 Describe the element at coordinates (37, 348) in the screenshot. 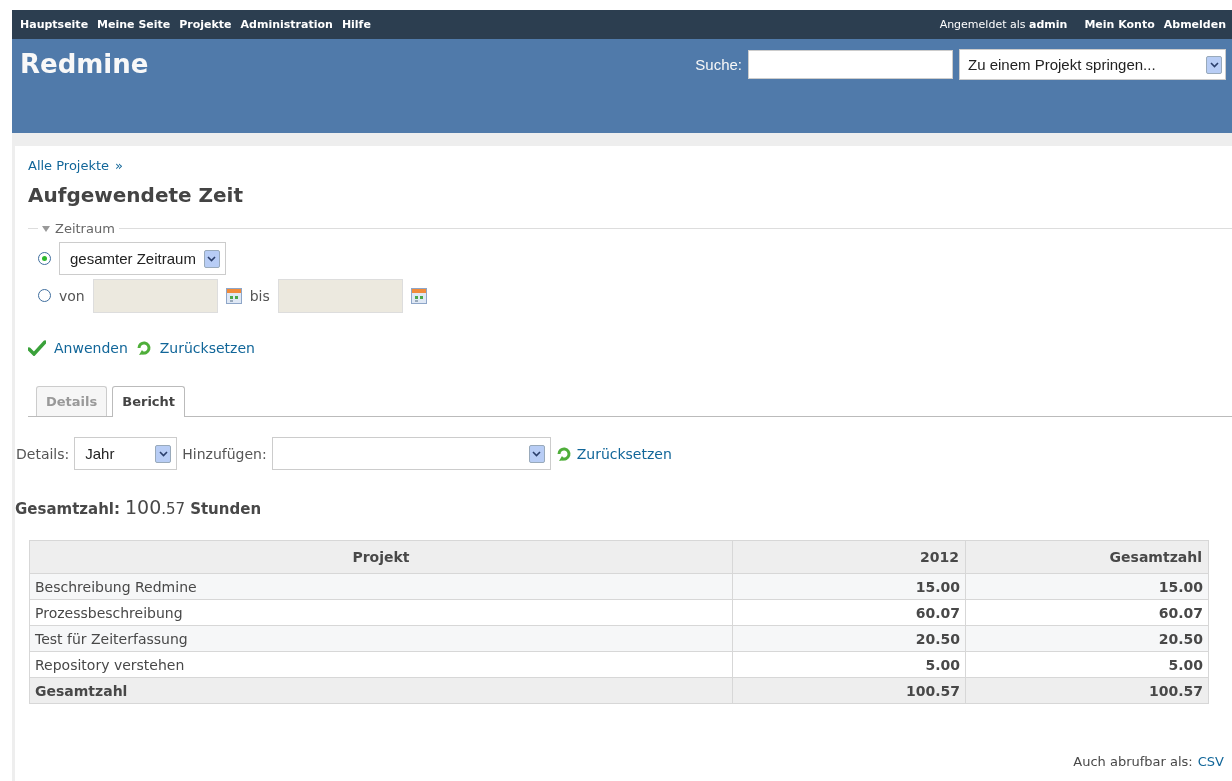

I see `checkmark-icon` at that location.